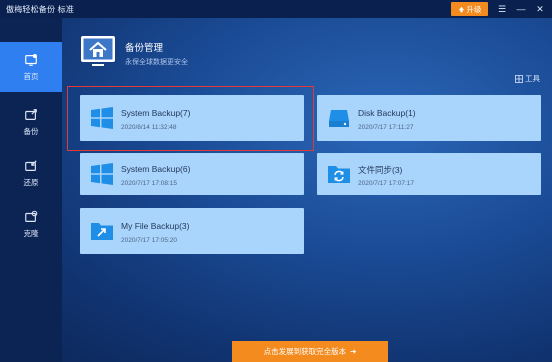 The width and height of the screenshot is (552, 362). What do you see at coordinates (31, 76) in the screenshot?
I see `sidebar-item-label: 首页` at bounding box center [31, 76].